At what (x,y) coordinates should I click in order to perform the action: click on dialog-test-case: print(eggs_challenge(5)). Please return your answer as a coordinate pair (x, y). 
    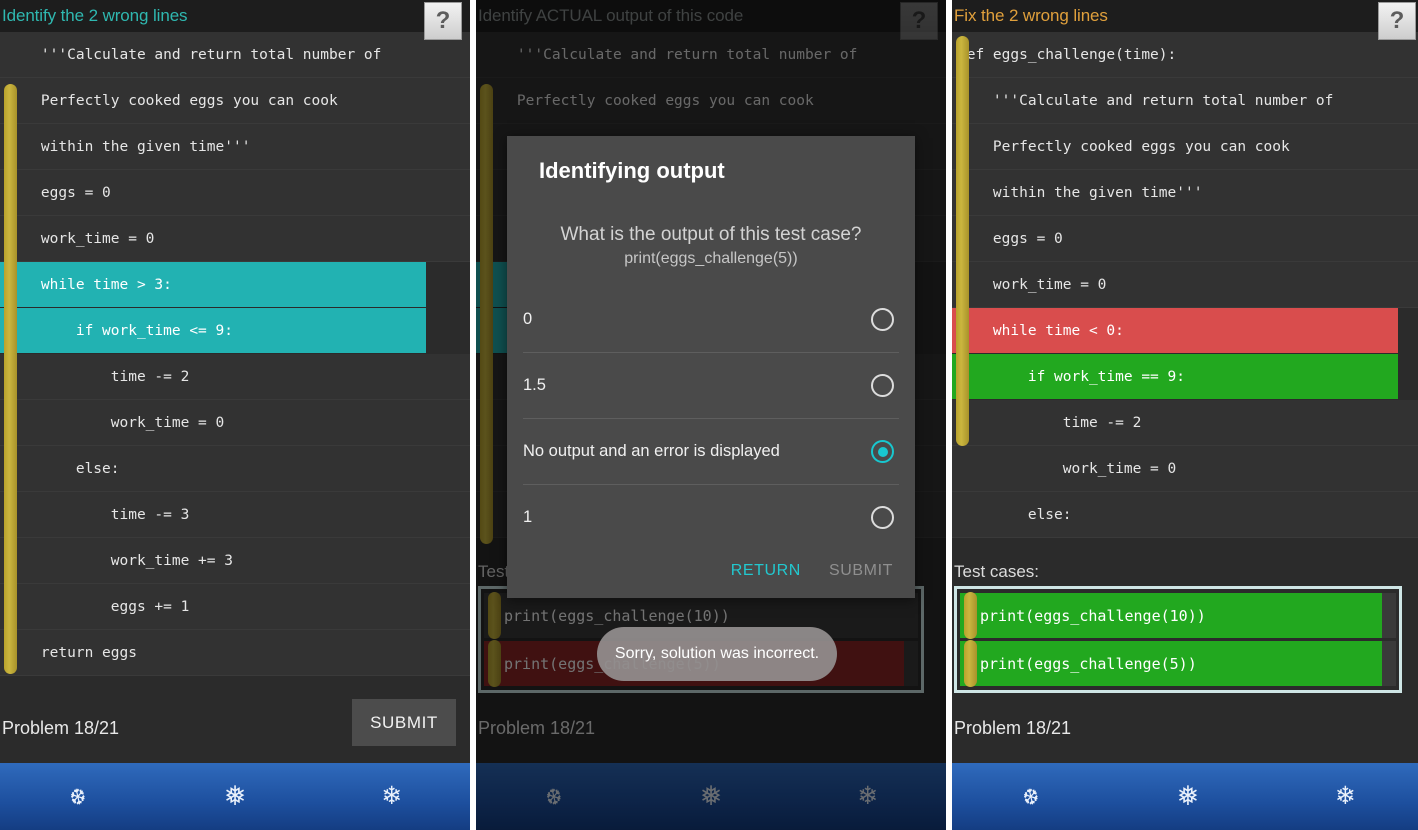
    Looking at the image, I should click on (711, 258).